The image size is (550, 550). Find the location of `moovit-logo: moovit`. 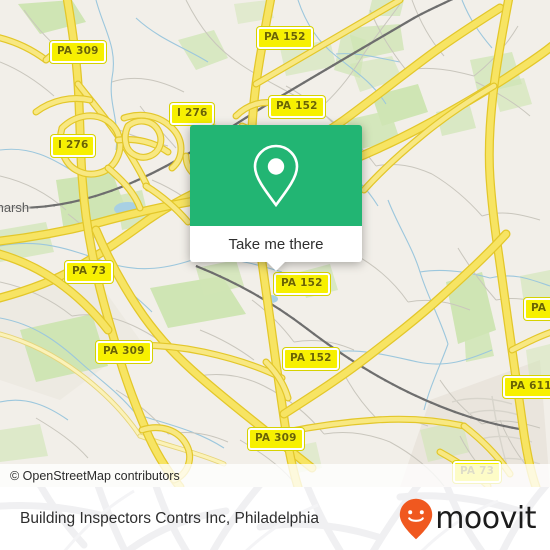

moovit-logo: moovit is located at coordinates (467, 519).